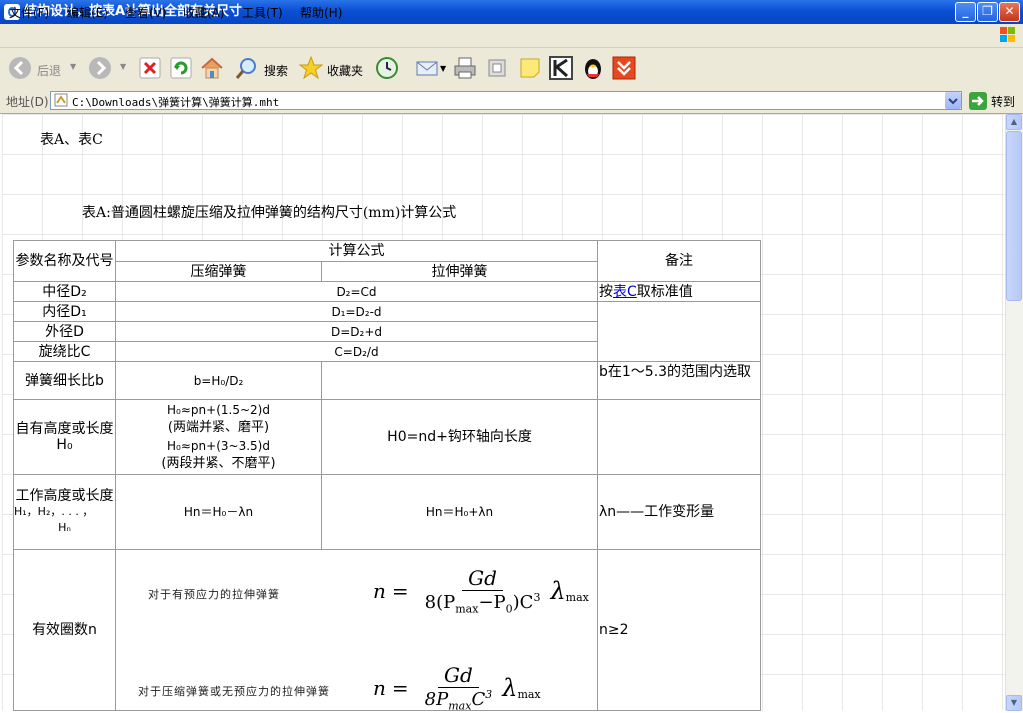 This screenshot has width=1023, height=713. Describe the element at coordinates (953, 100) in the screenshot. I see `address-dropdown-icon` at that location.